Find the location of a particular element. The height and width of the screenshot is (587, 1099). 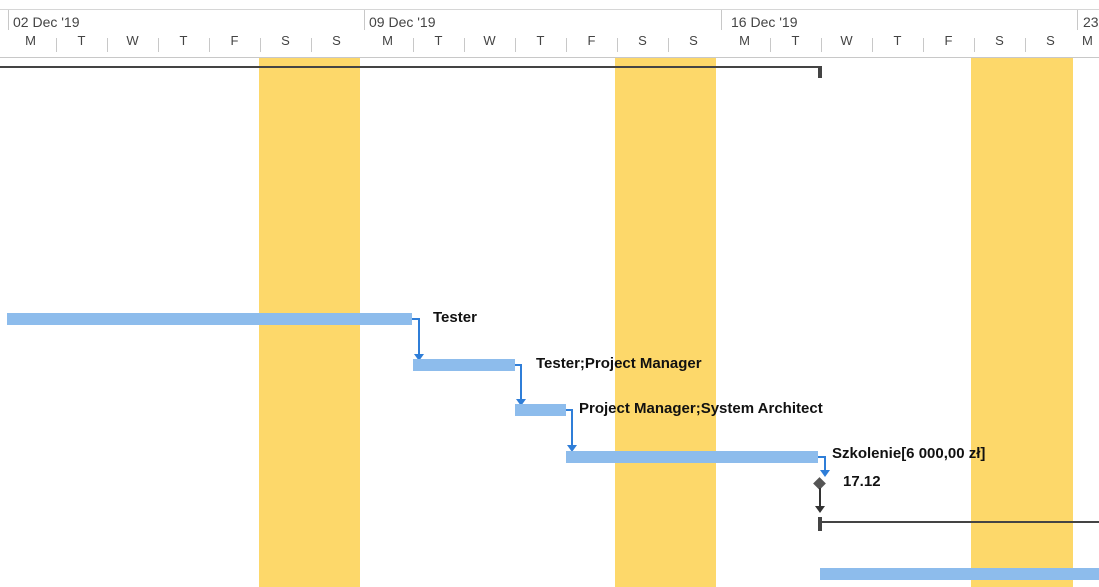

resource-label: Tester is located at coordinates (455, 317).